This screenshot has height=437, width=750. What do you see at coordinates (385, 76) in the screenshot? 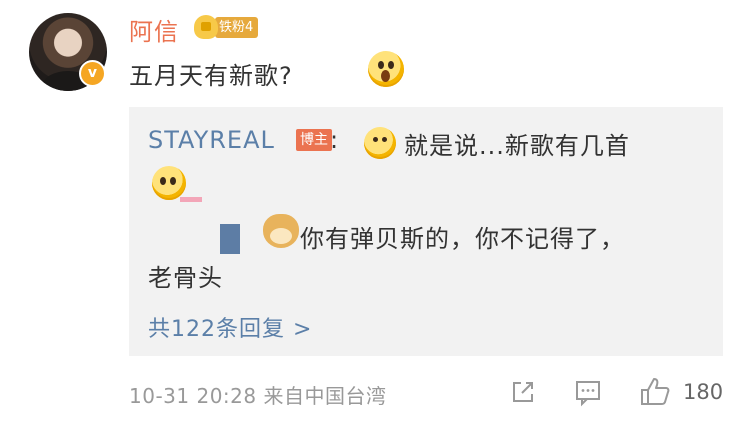
I see `emoji-mouth` at bounding box center [385, 76].